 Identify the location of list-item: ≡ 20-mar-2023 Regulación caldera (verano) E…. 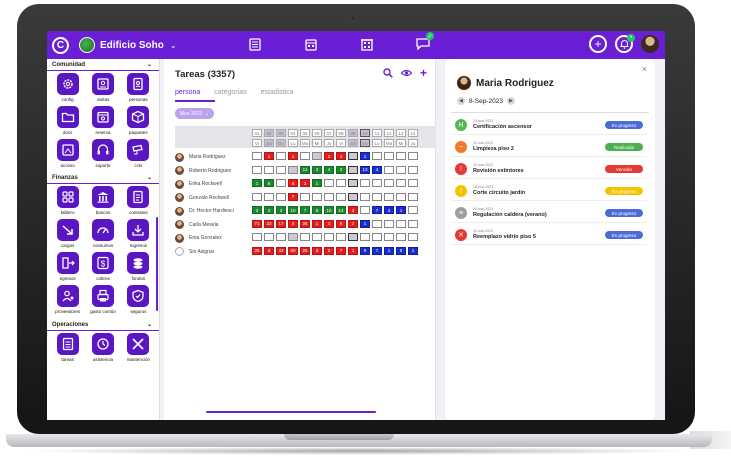
(549, 214).